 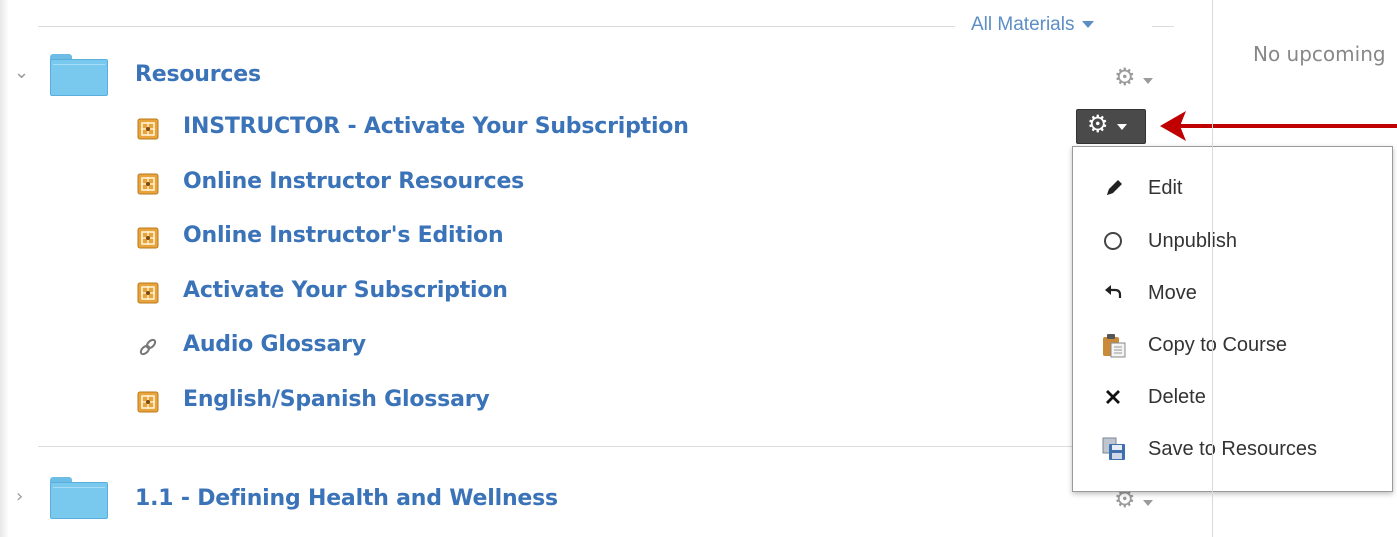 What do you see at coordinates (1163, 26) in the screenshot?
I see `top-divider-right` at bounding box center [1163, 26].